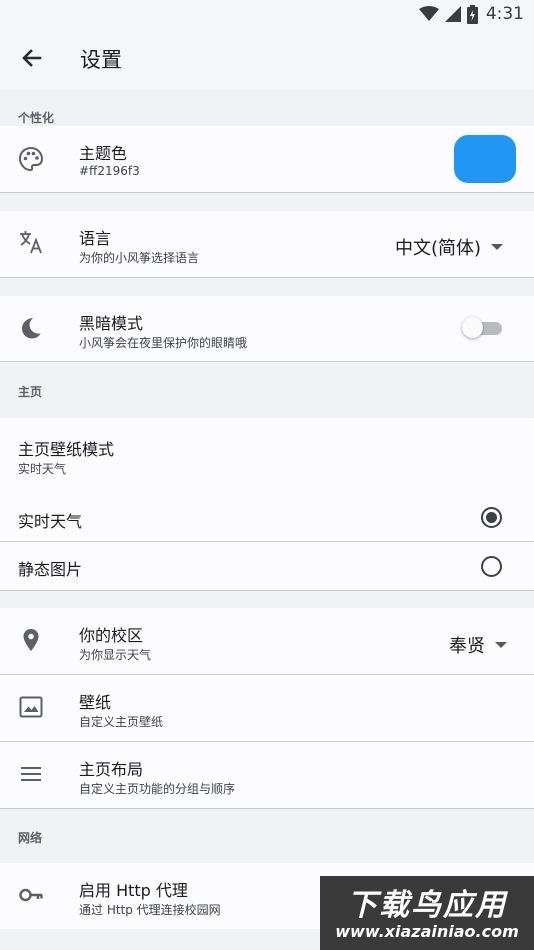 The width and height of the screenshot is (534, 950). What do you see at coordinates (267, 775) in the screenshot?
I see `home-layout-item: 主页布局 自定义主页功能的分组与顺序` at bounding box center [267, 775].